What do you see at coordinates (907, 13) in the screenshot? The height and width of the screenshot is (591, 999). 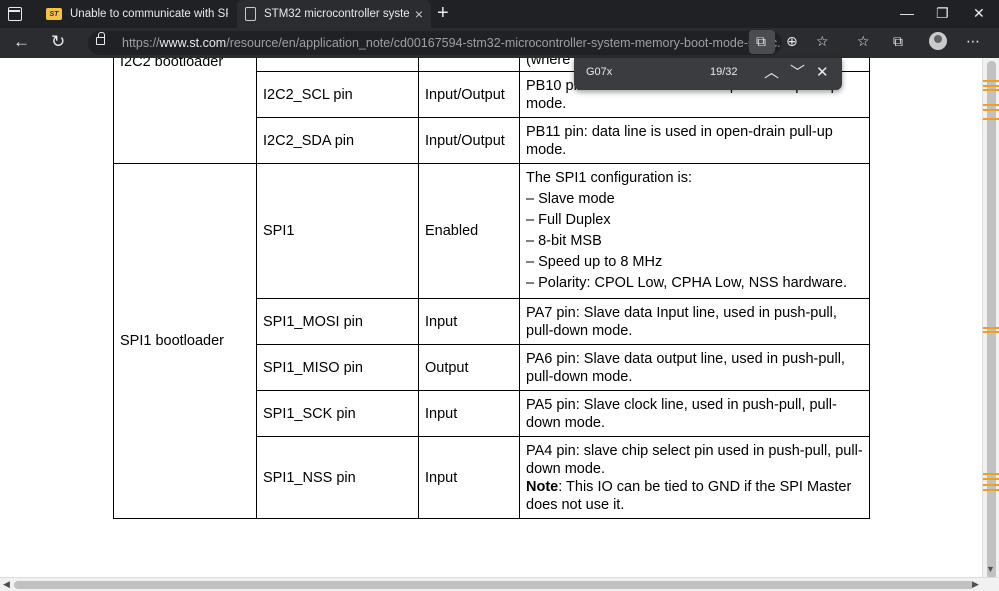 I see `minimize-icon: —` at bounding box center [907, 13].